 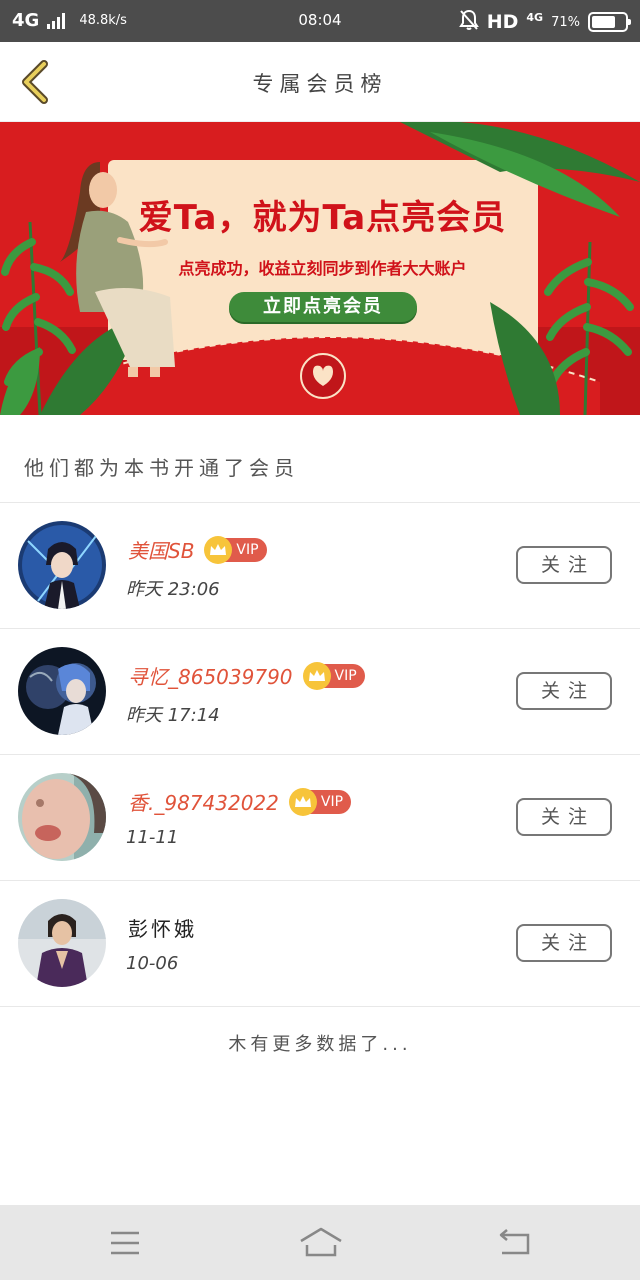 I want to click on menu-button, so click(x=125, y=1243).